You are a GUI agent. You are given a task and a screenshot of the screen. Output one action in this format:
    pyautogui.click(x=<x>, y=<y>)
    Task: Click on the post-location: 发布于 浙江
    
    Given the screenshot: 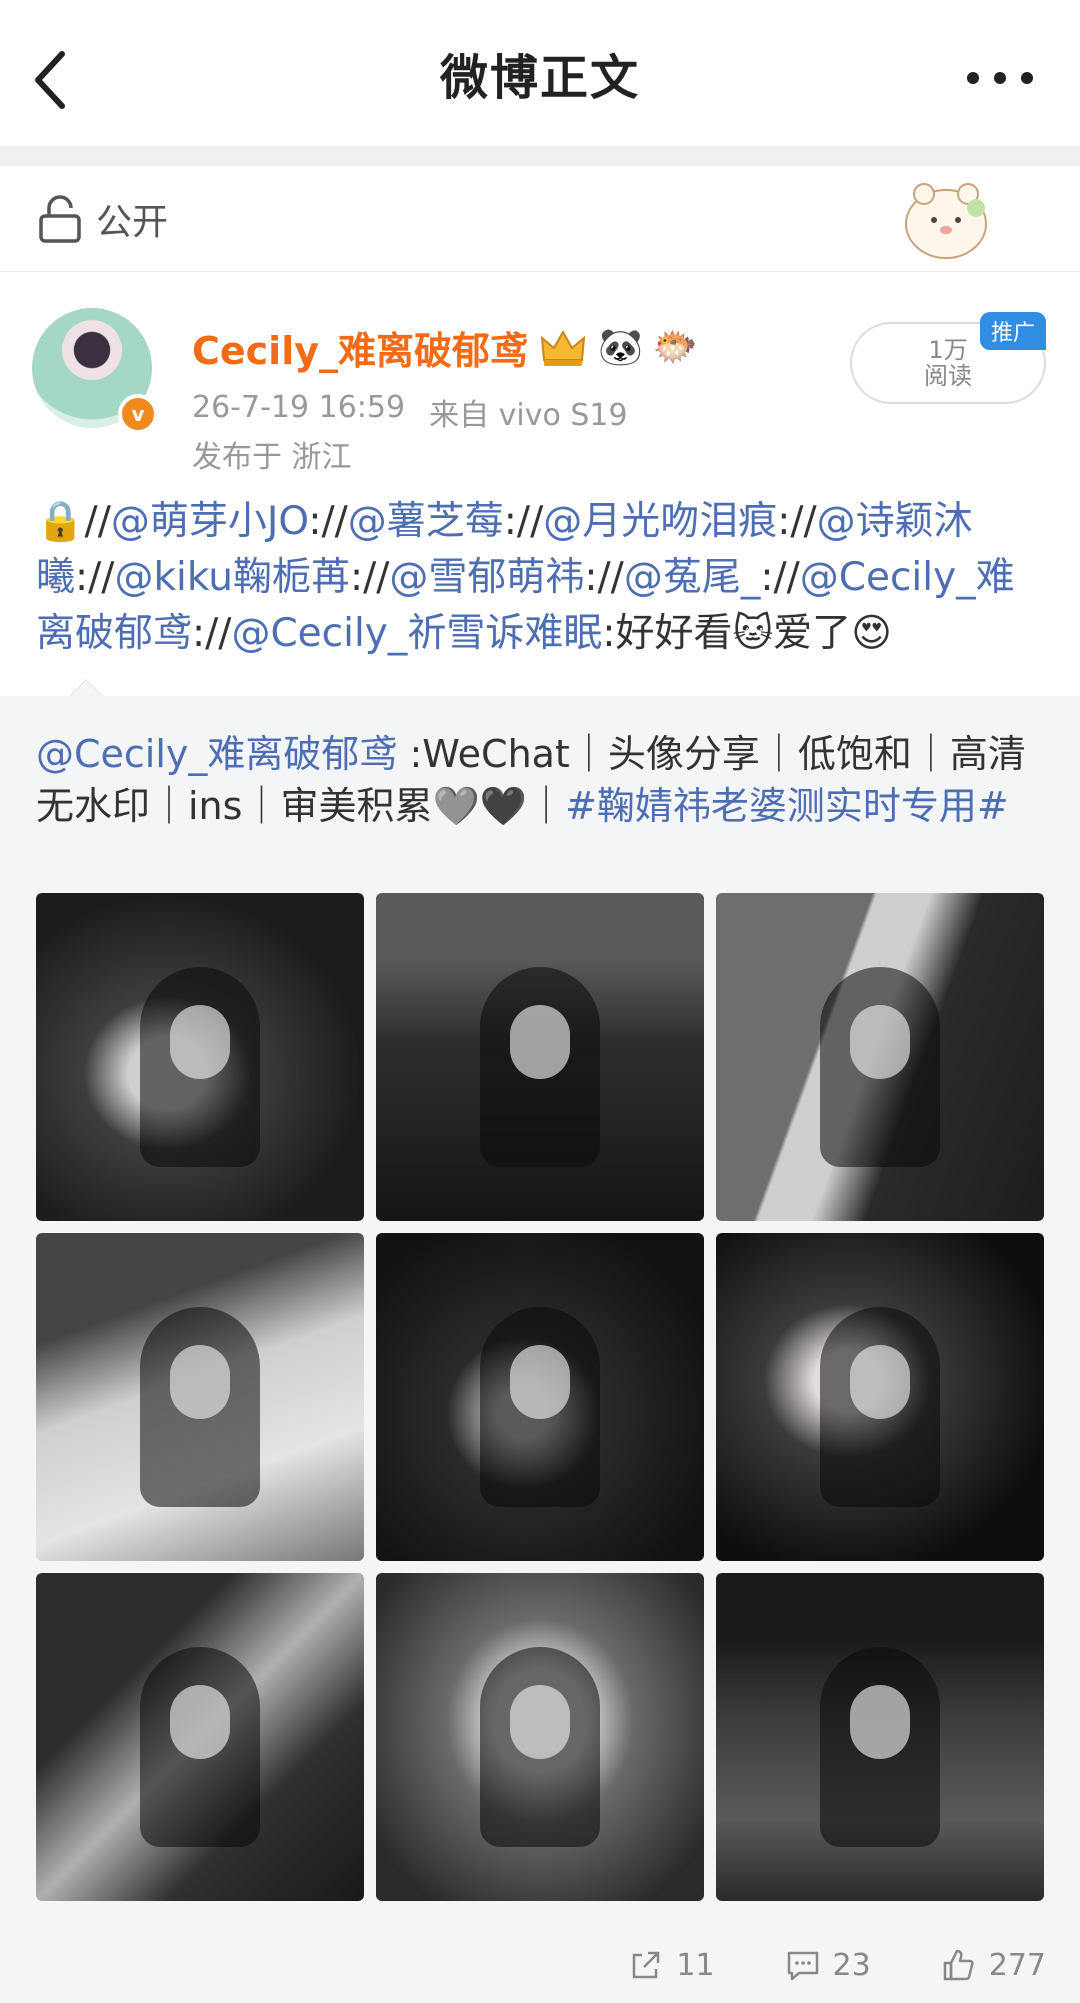 What is the action you would take?
    pyautogui.click(x=272, y=457)
    